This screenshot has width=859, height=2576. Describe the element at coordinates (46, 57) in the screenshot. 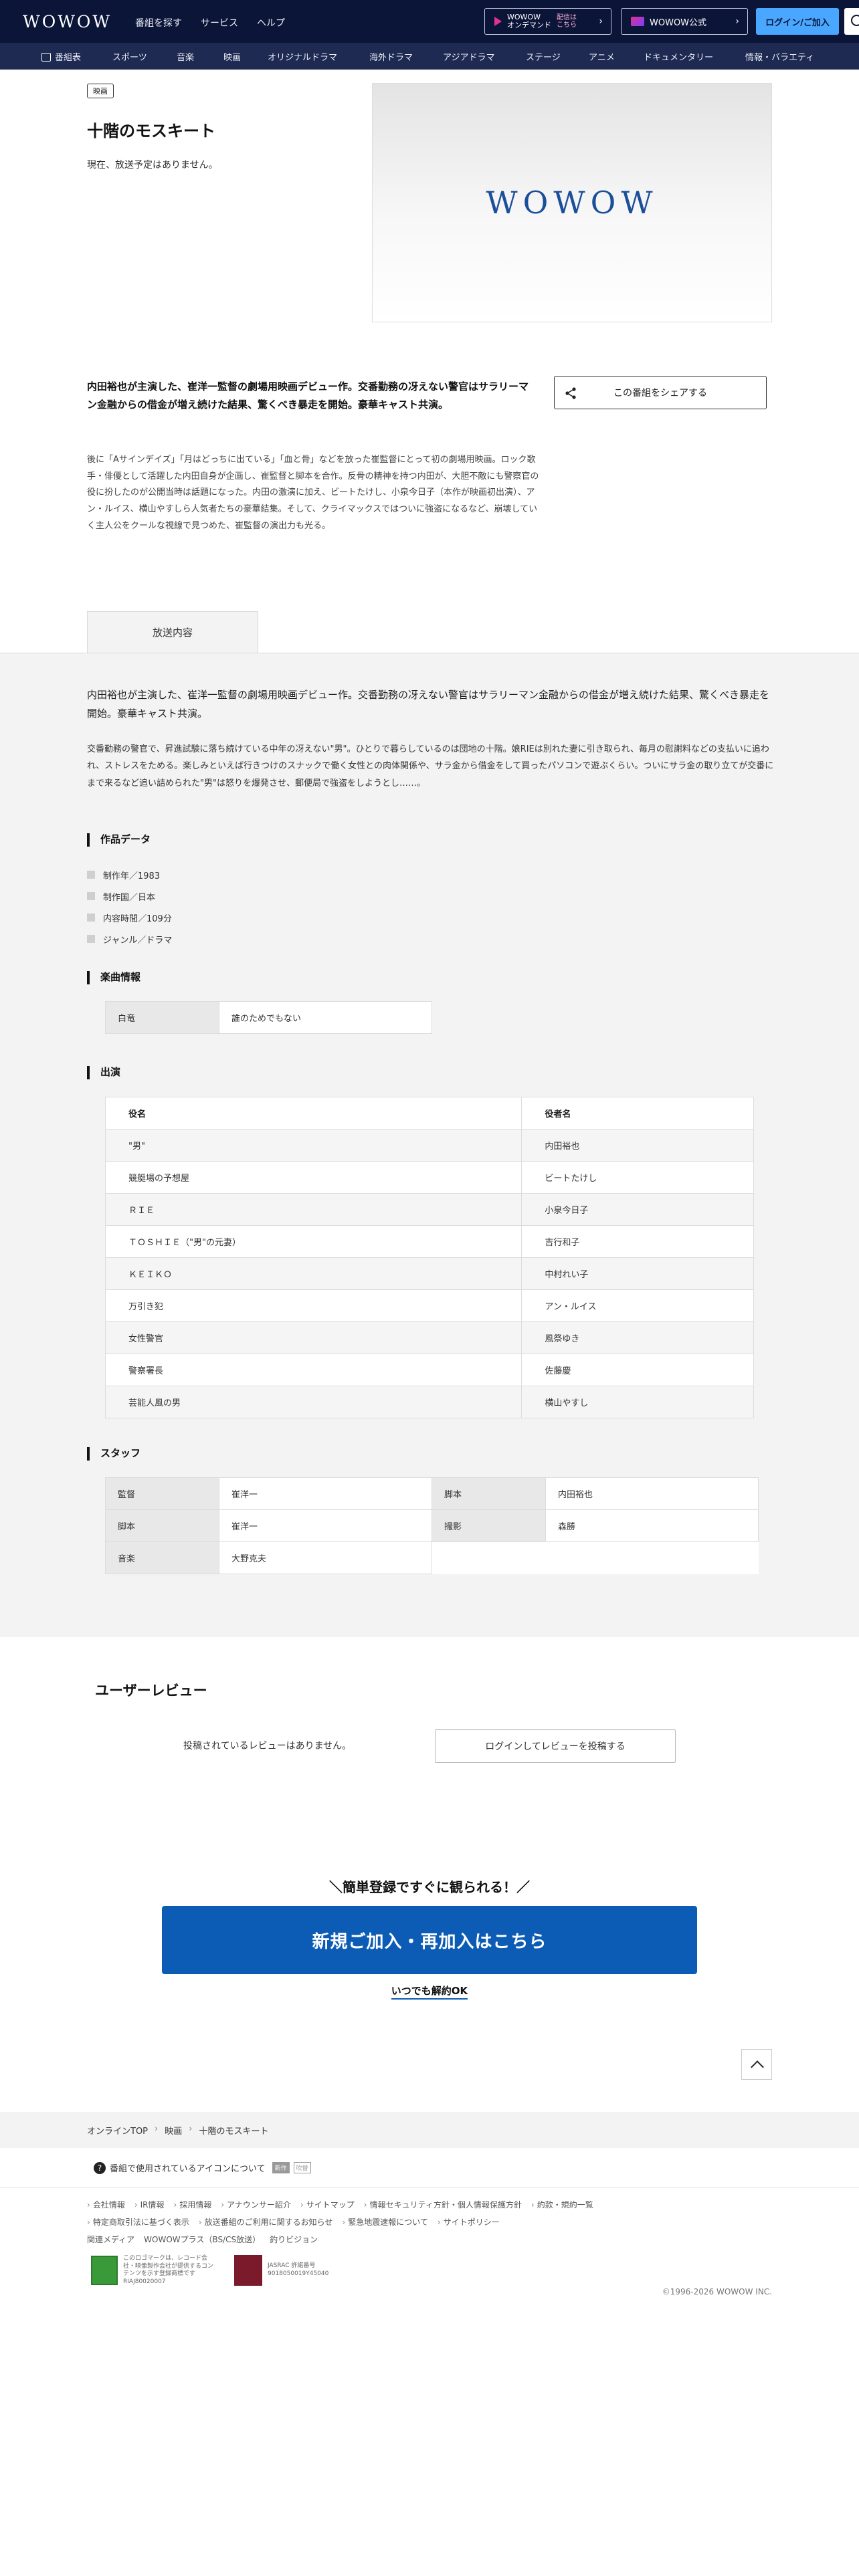

I see `calendar-icon` at that location.